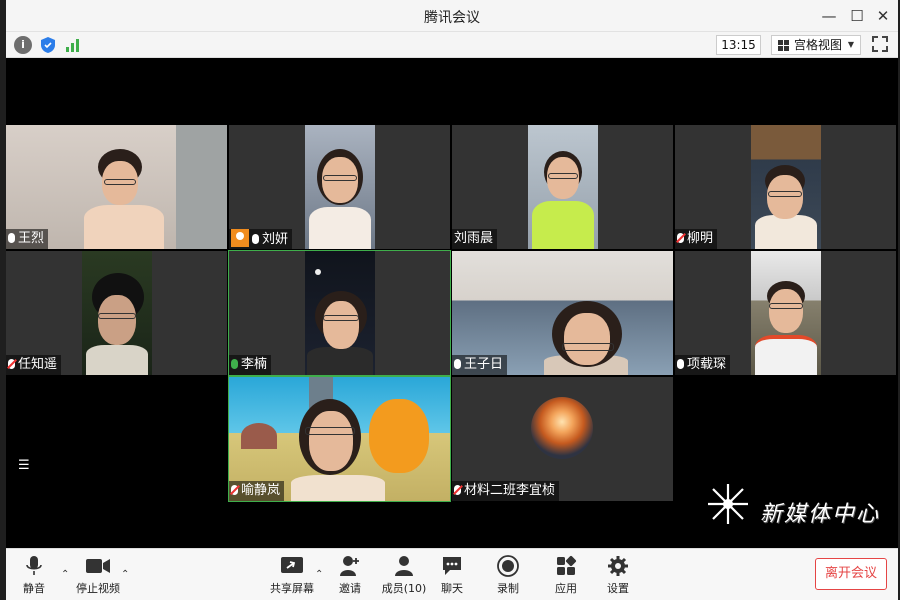 The width and height of the screenshot is (900, 600). I want to click on participant-name-tag: 项载琛, so click(703, 365).